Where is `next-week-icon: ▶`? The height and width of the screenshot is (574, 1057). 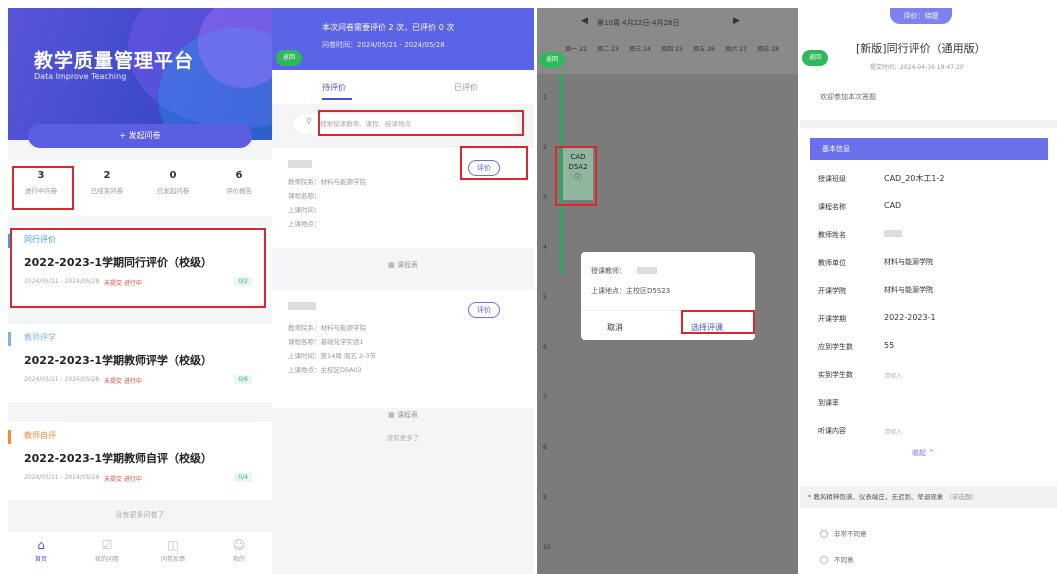 next-week-icon: ▶ is located at coordinates (736, 21).